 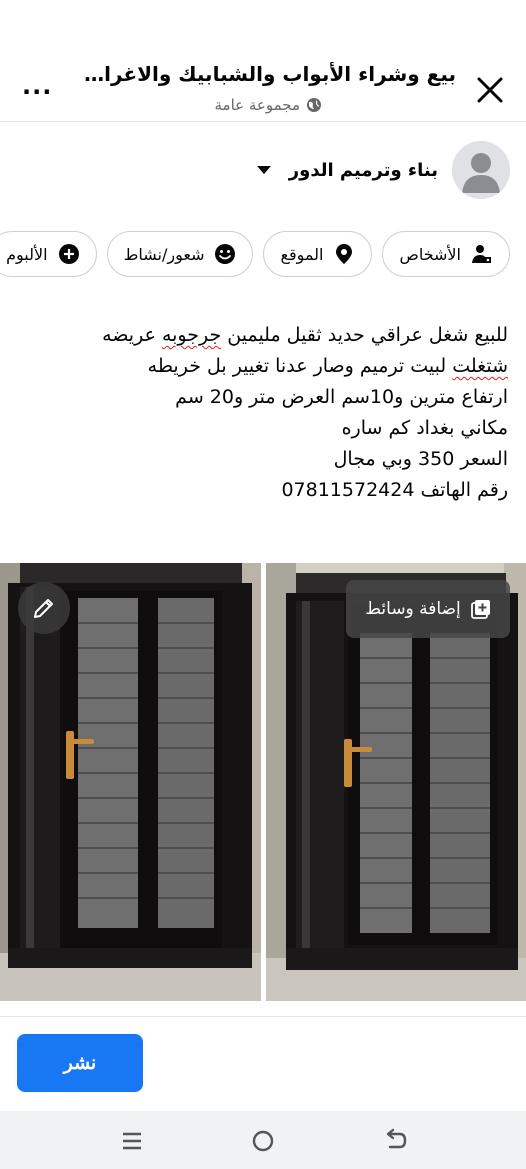 I want to click on edit-photo-button, so click(x=44, y=608).